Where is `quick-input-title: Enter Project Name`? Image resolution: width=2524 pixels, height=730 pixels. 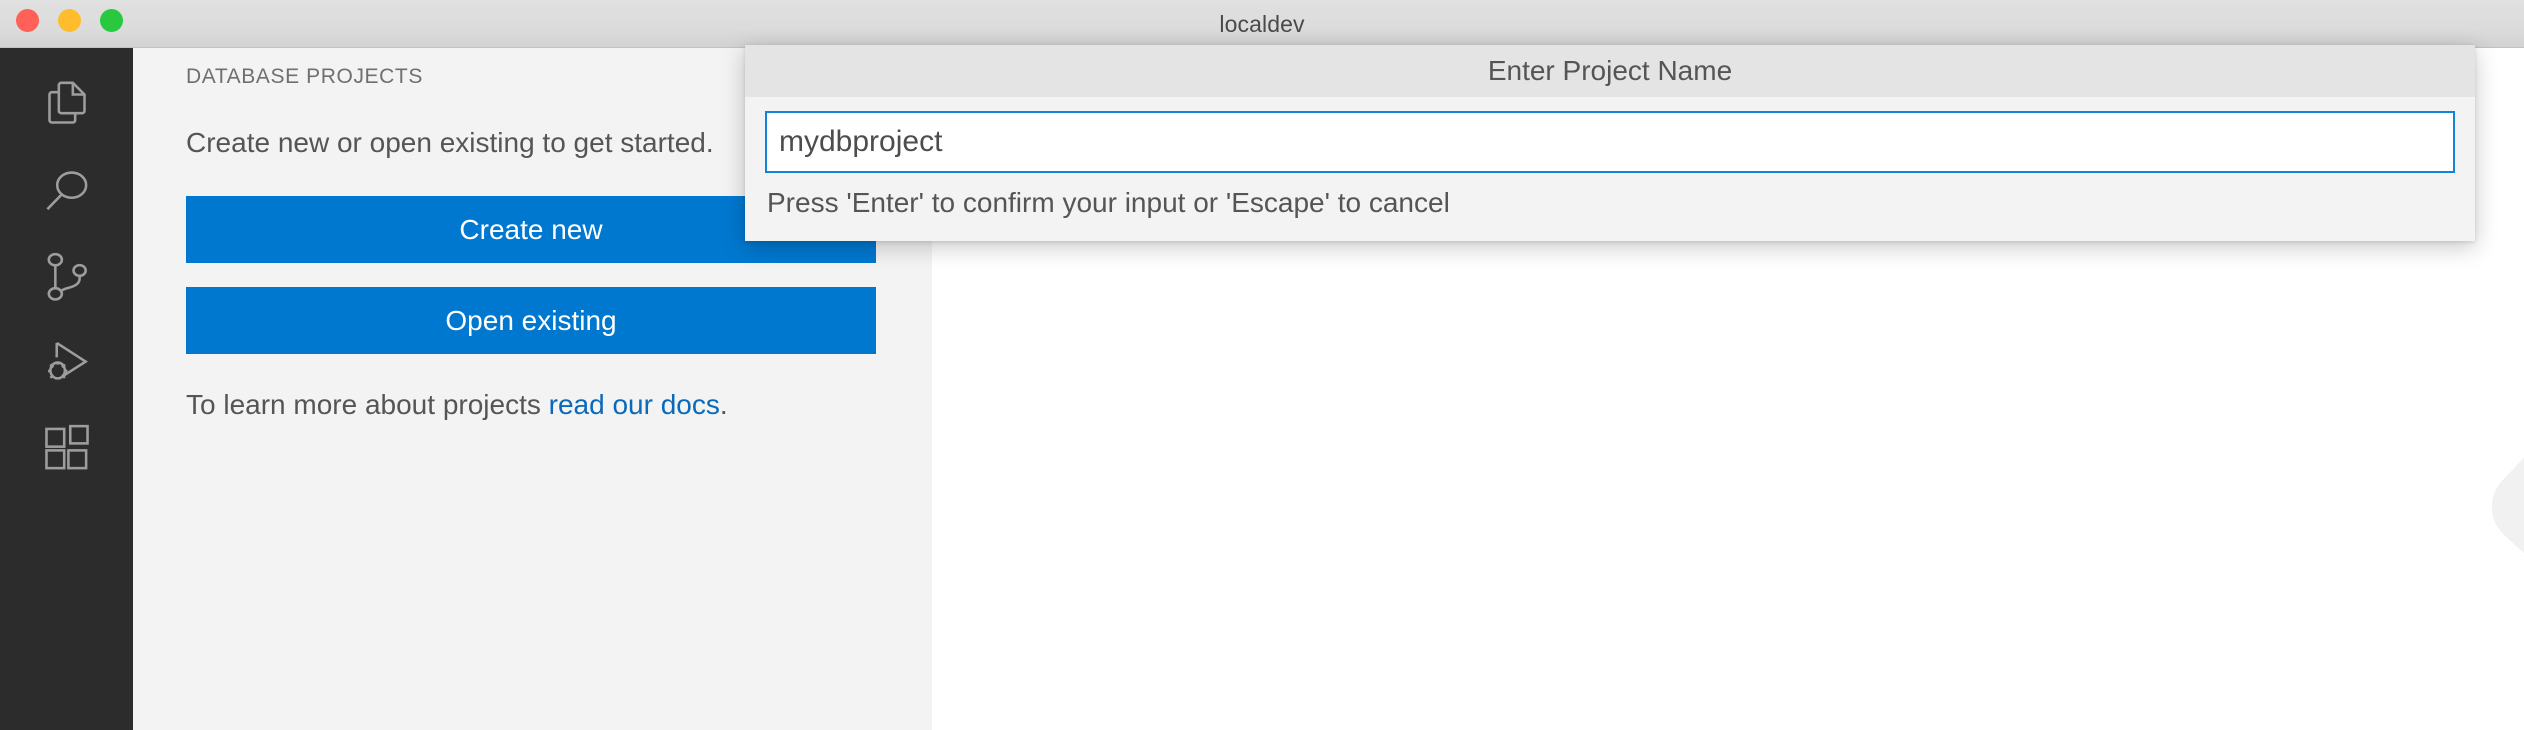 quick-input-title: Enter Project Name is located at coordinates (1610, 70).